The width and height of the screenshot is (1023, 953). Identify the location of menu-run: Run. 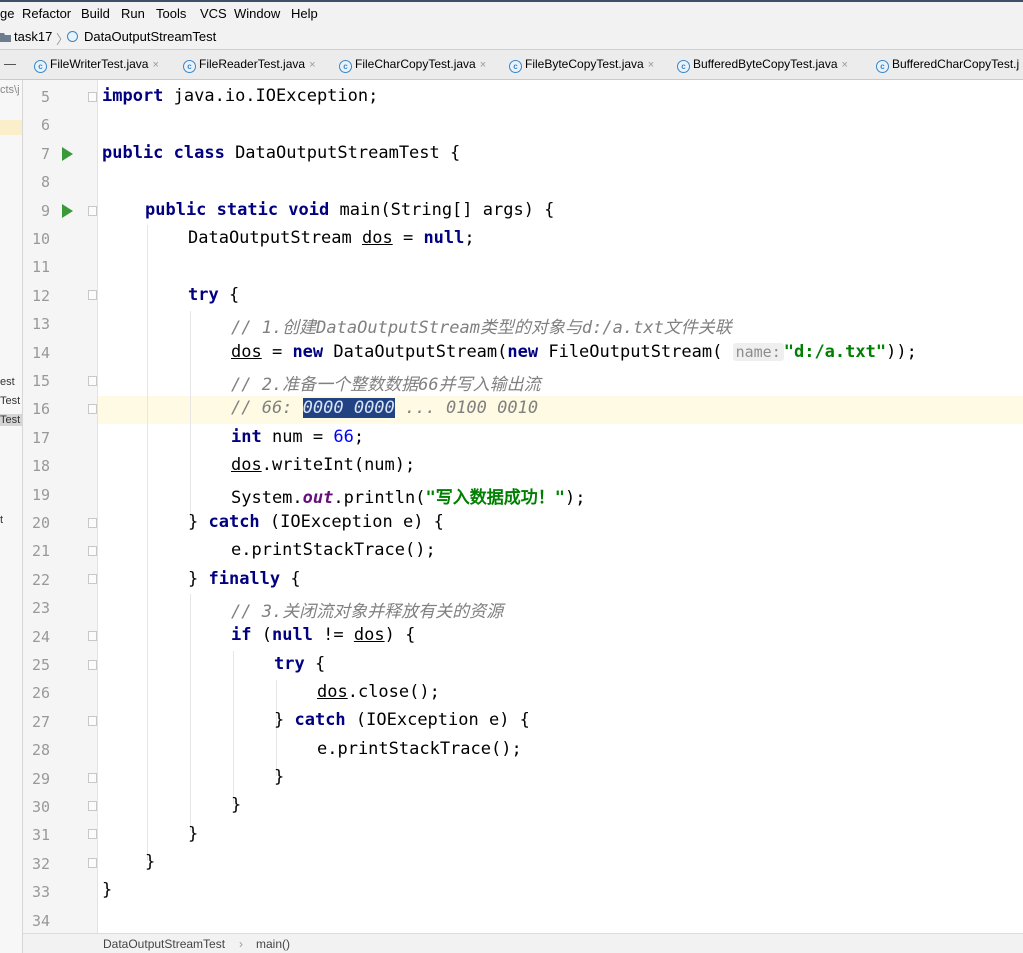
(133, 13).